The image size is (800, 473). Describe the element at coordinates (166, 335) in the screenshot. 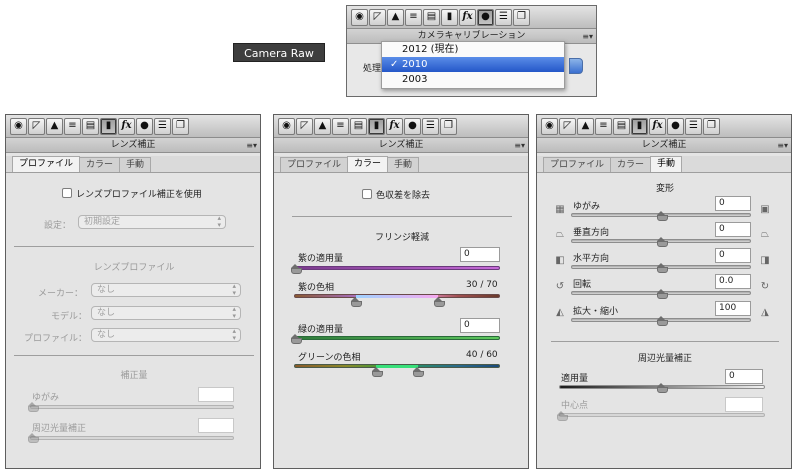

I see `profile-select: なし ▴ ▾` at that location.